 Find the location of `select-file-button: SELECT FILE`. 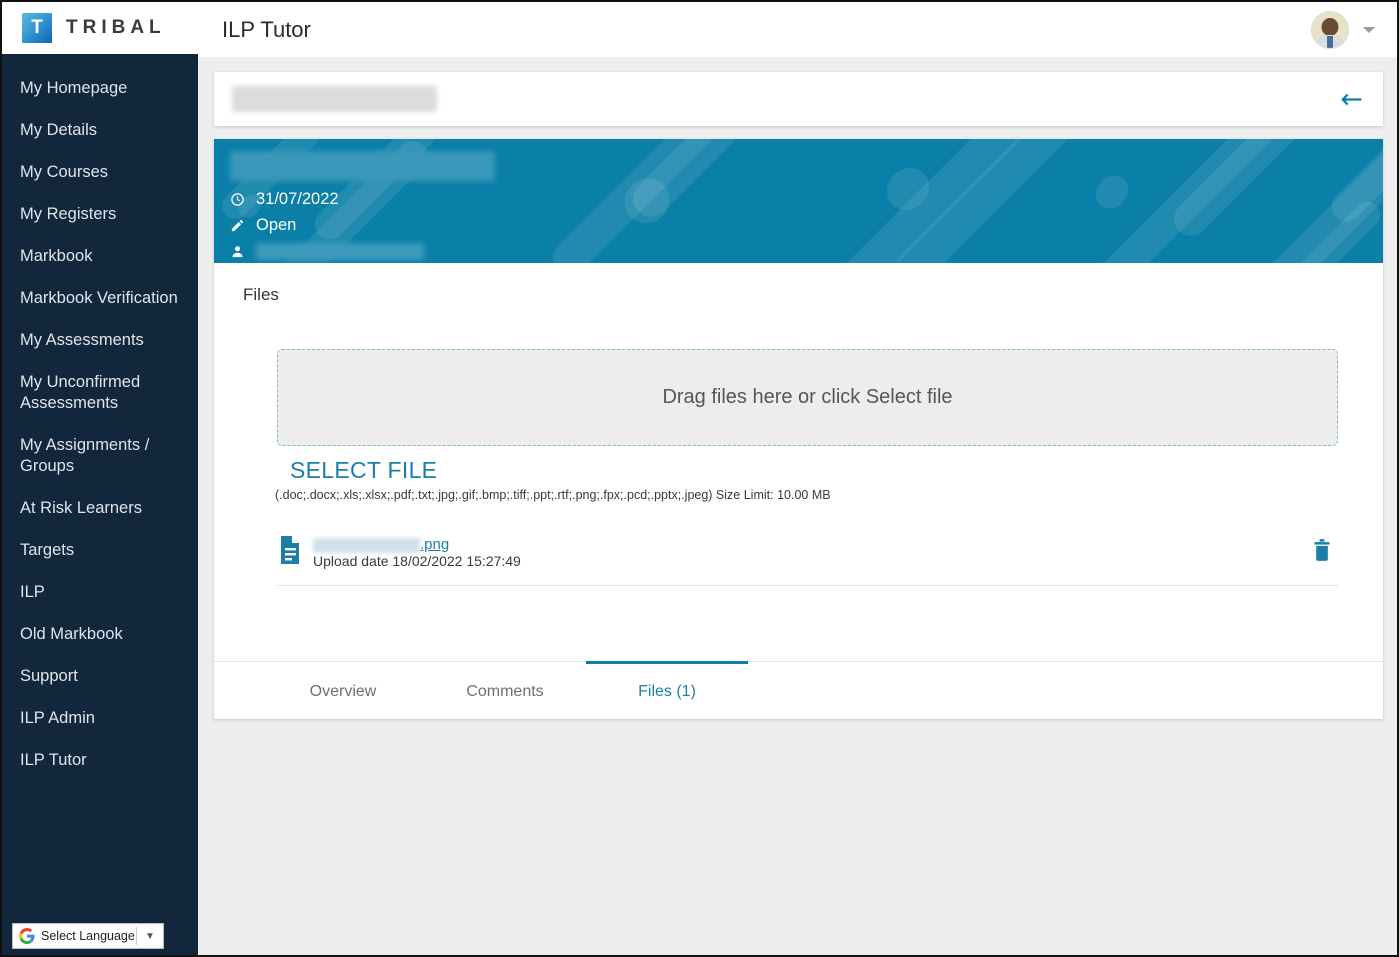

select-file-button: SELECT FILE is located at coordinates (363, 470).